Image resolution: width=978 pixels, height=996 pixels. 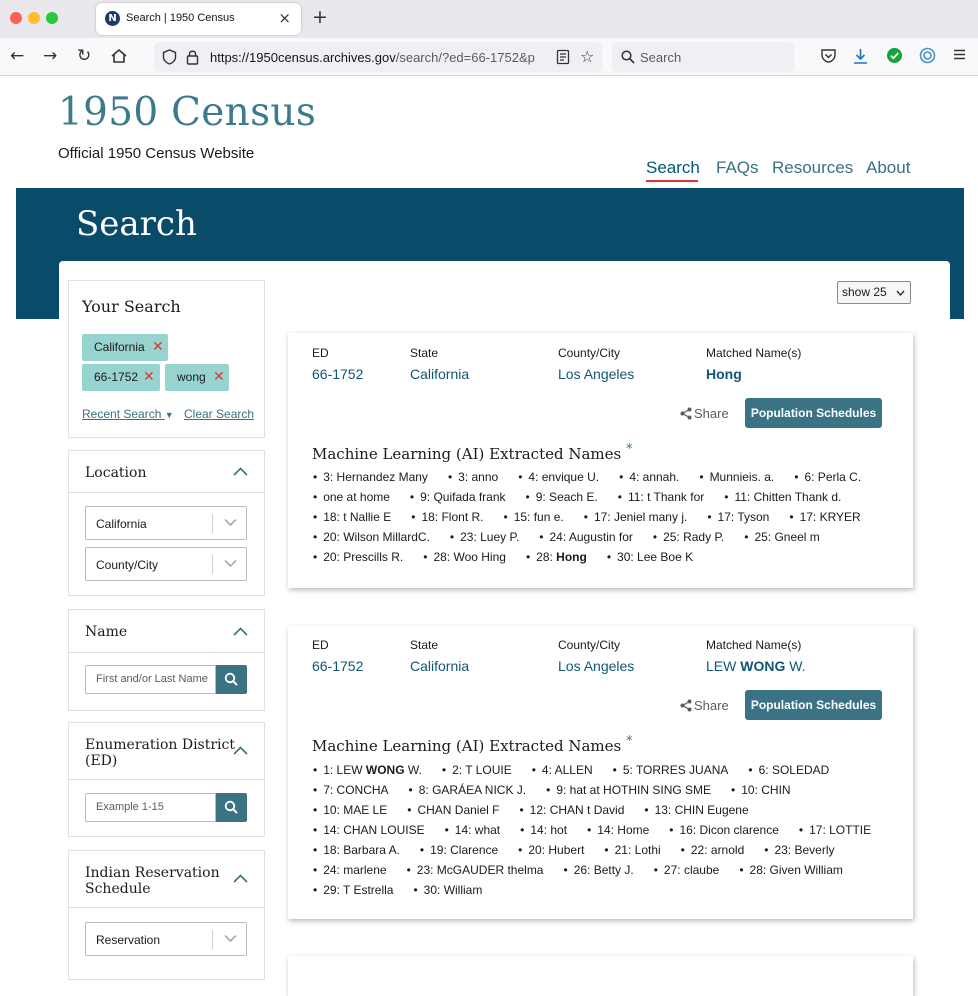 What do you see at coordinates (353, 890) in the screenshot?
I see `extracted-name-item: 29: T Estrella` at bounding box center [353, 890].